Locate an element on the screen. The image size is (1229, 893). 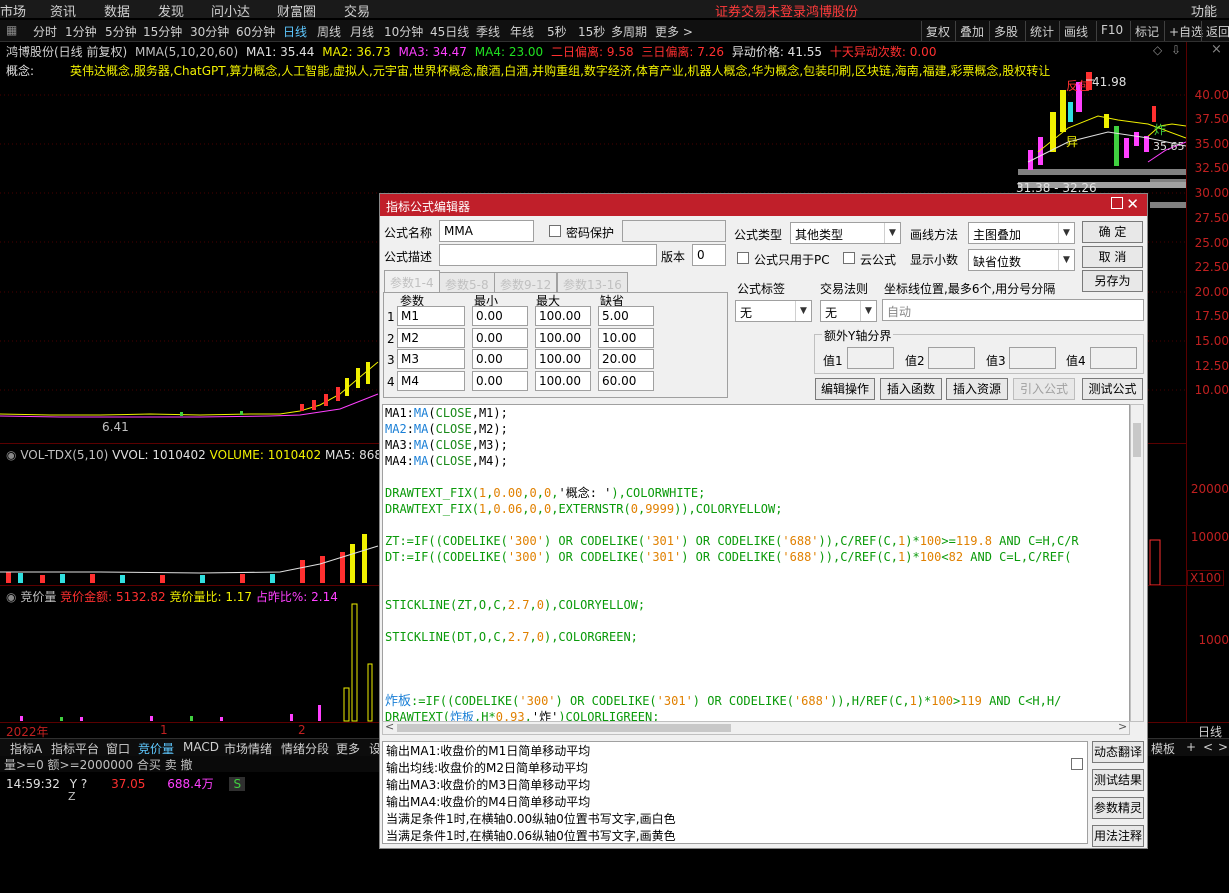
param-default-input: 5.00 is located at coordinates (626, 316).